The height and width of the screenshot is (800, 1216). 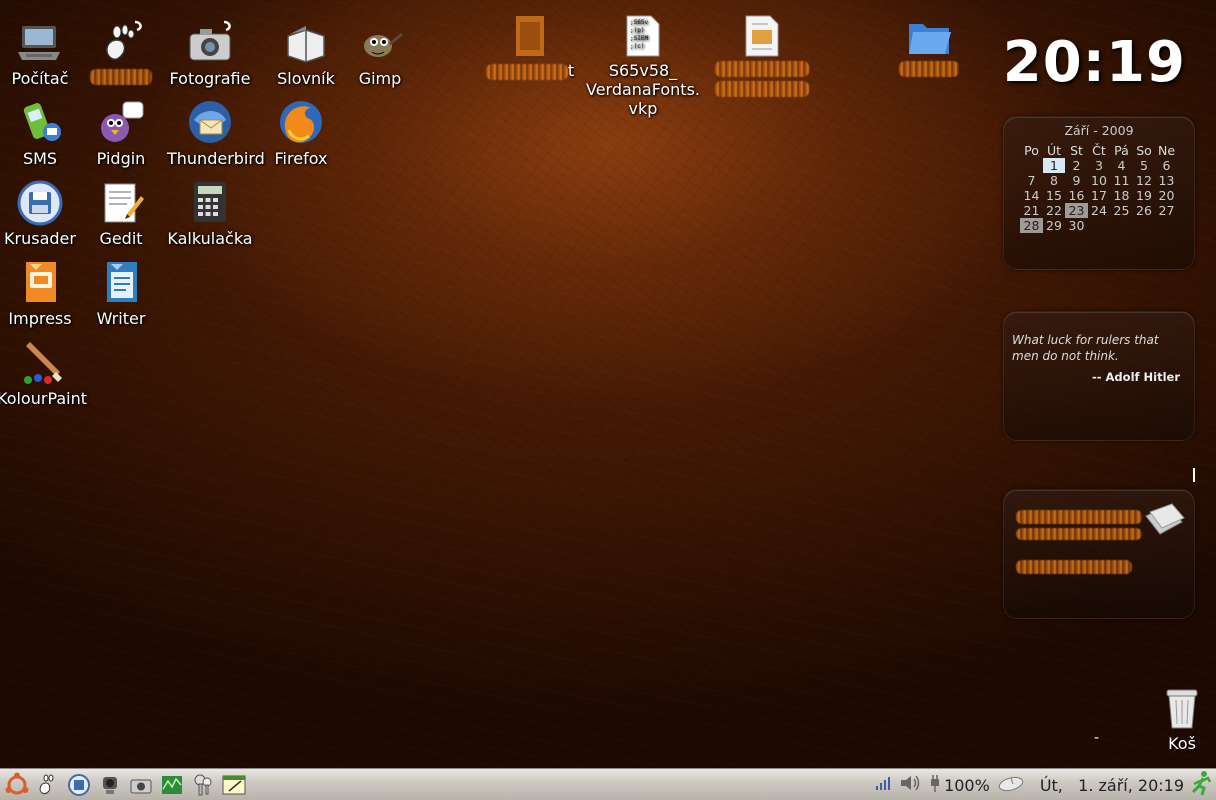 I want to click on desktop-file-label, so click(x=762, y=71).